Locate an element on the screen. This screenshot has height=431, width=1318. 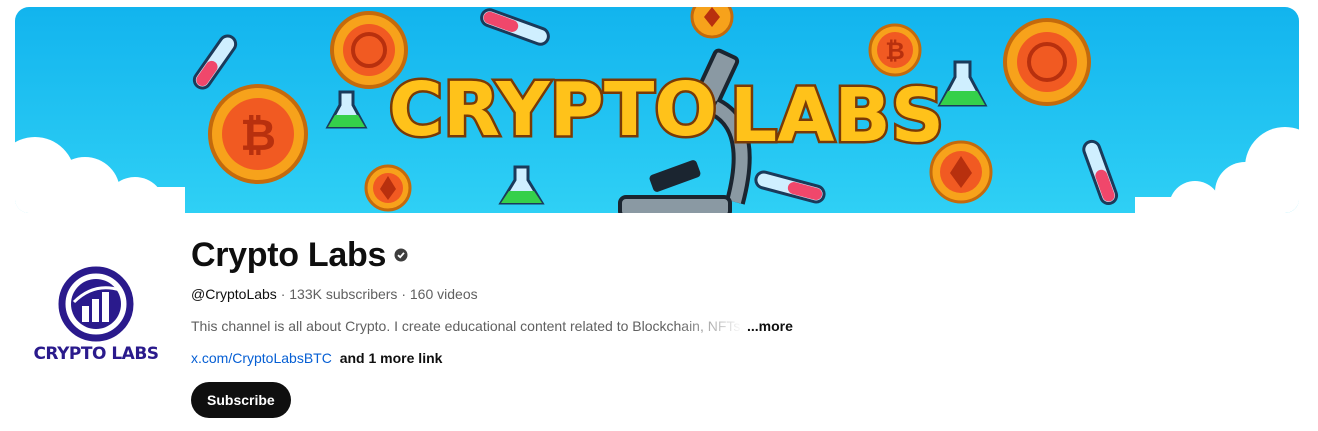
banner-title-left: CRYPTO is located at coordinates (553, 110).